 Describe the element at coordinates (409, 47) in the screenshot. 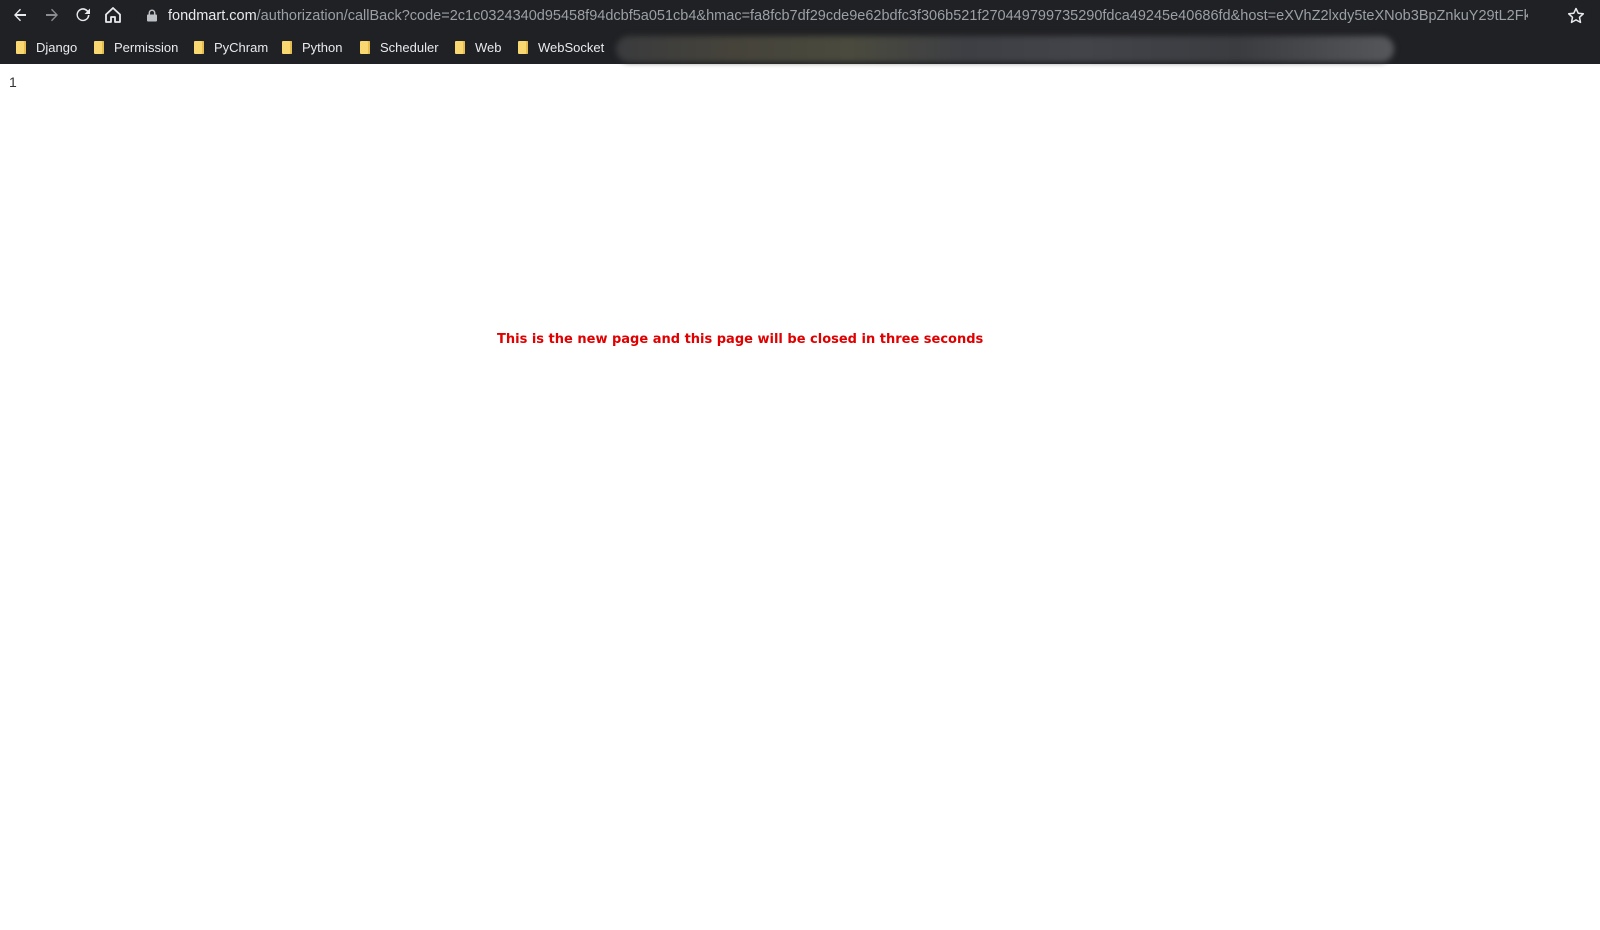

I see `bookmark-label: Scheduler` at that location.